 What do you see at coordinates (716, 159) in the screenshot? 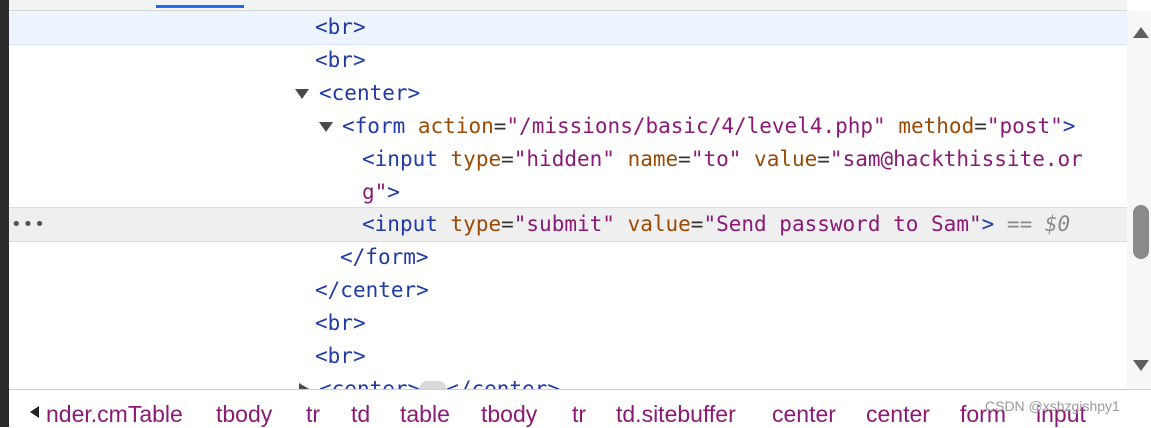
I see `attr-value: "to"` at bounding box center [716, 159].